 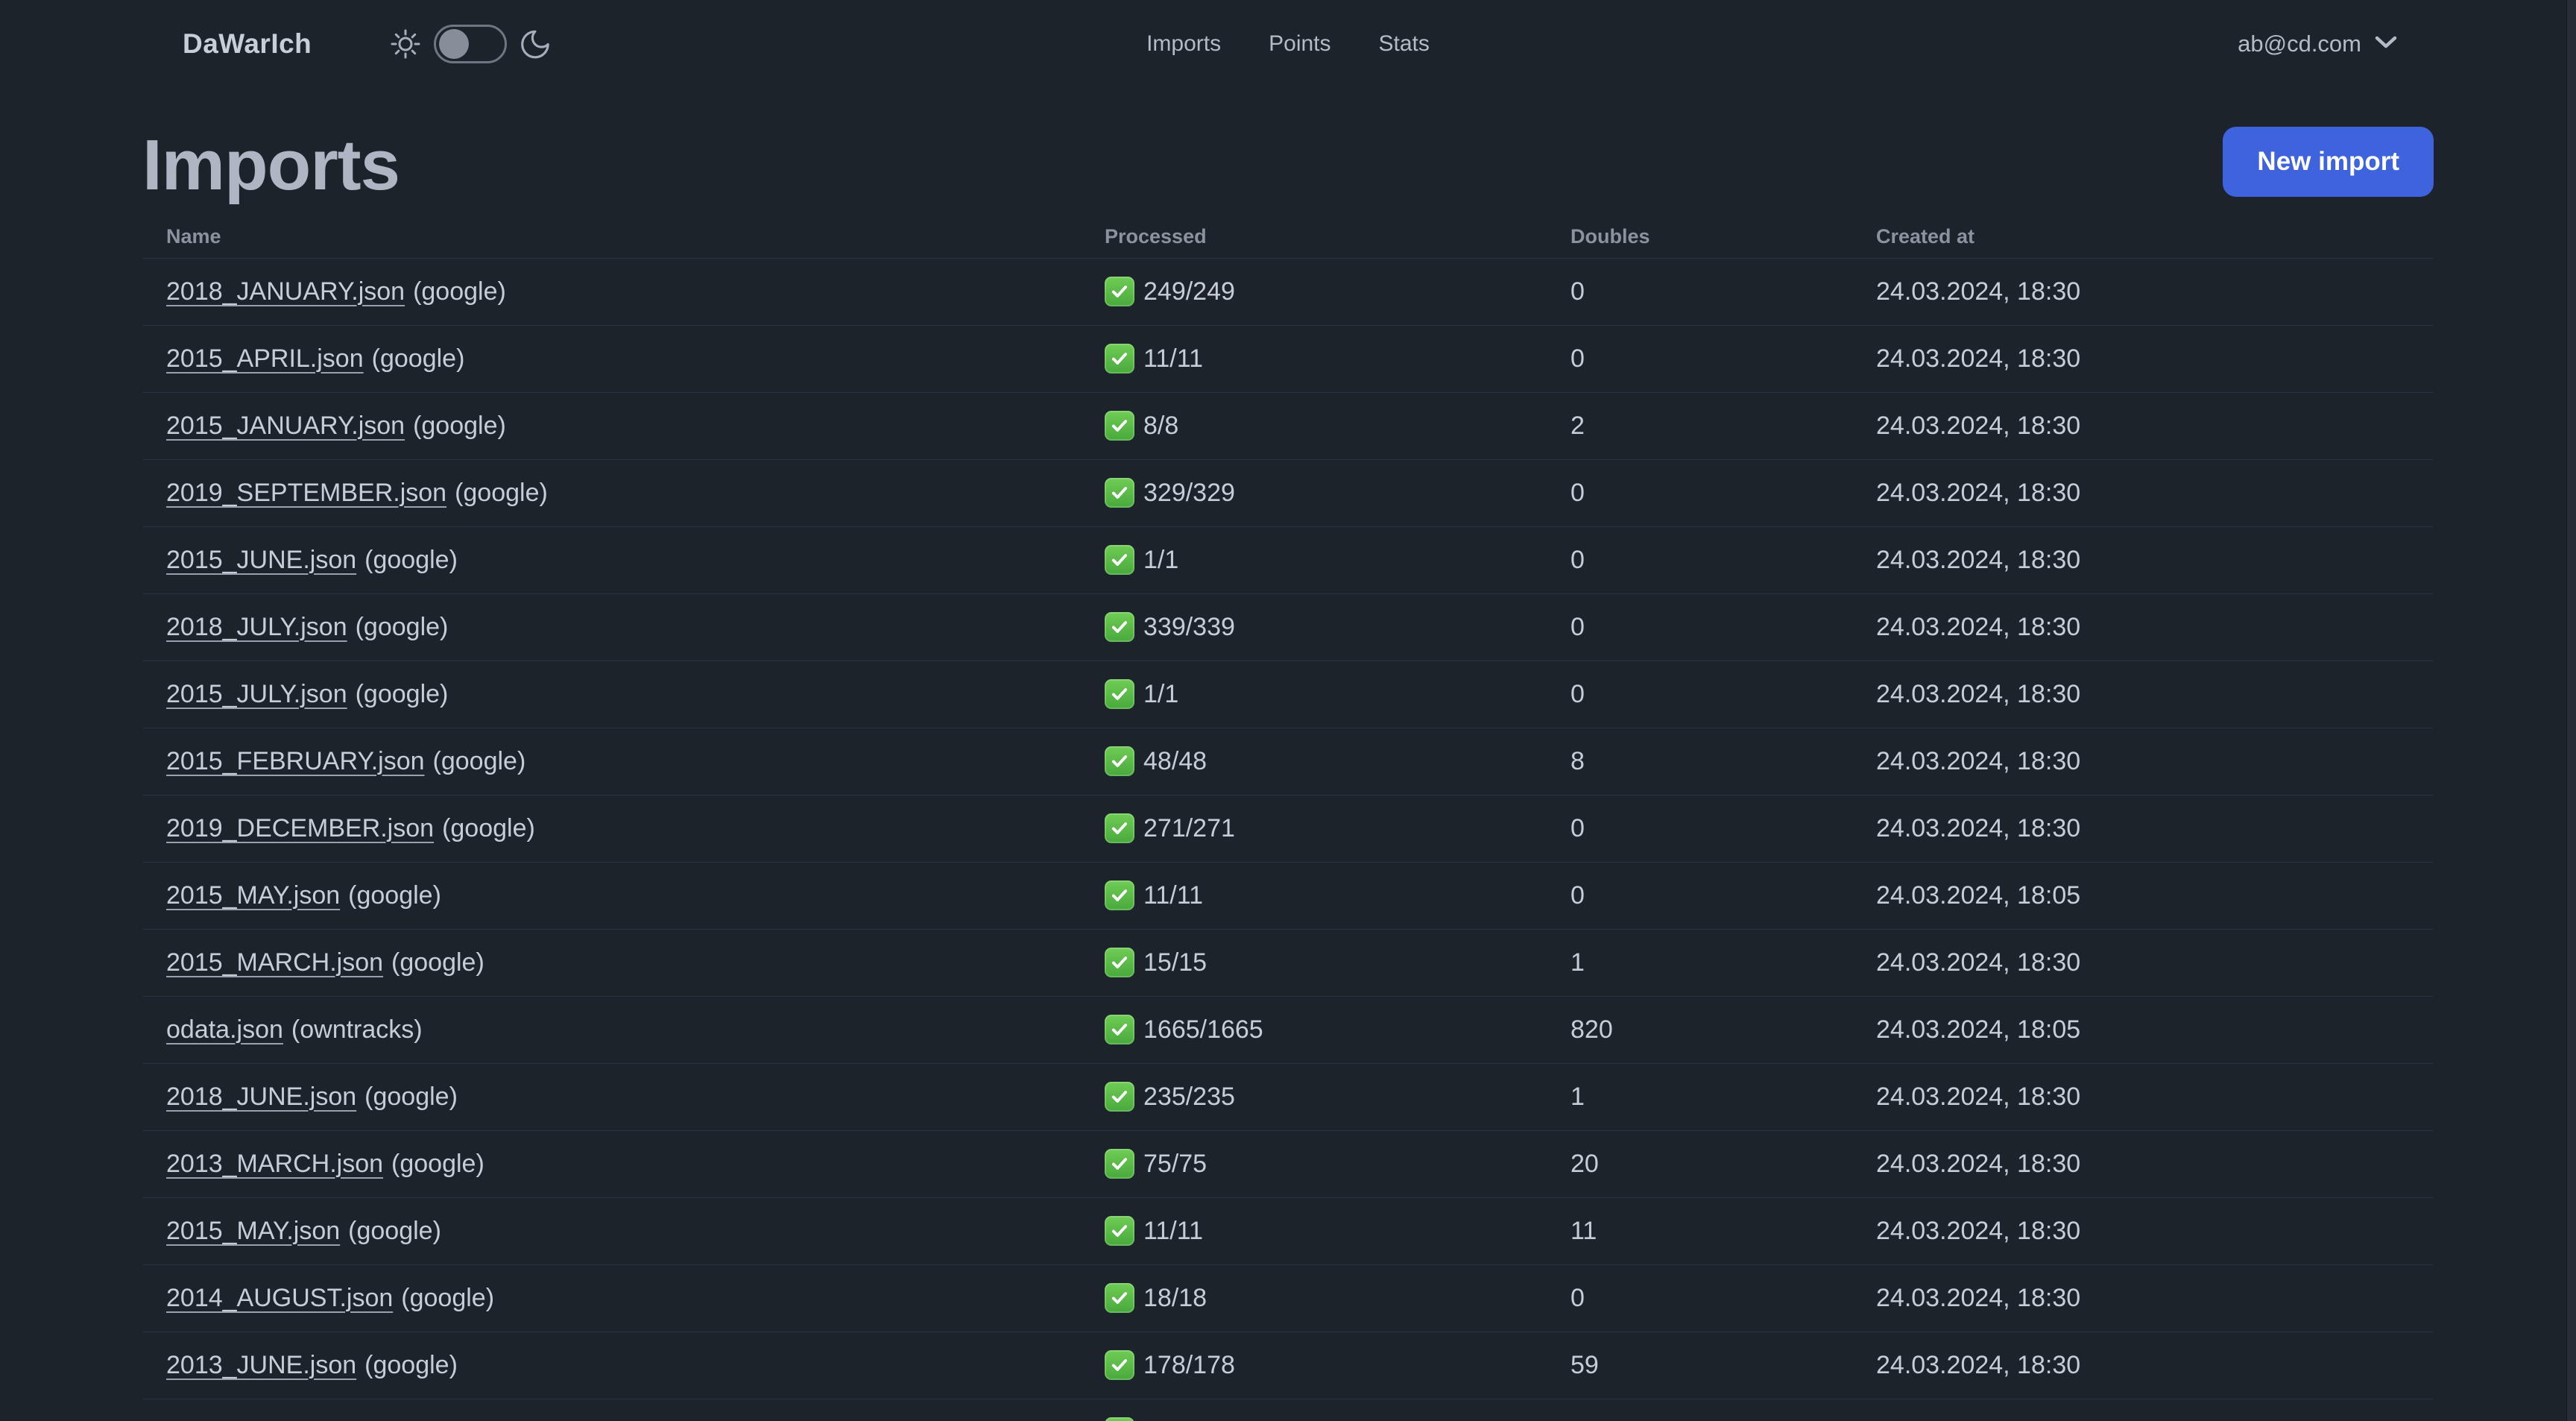 I want to click on theme-toggle-group, so click(x=471, y=44).